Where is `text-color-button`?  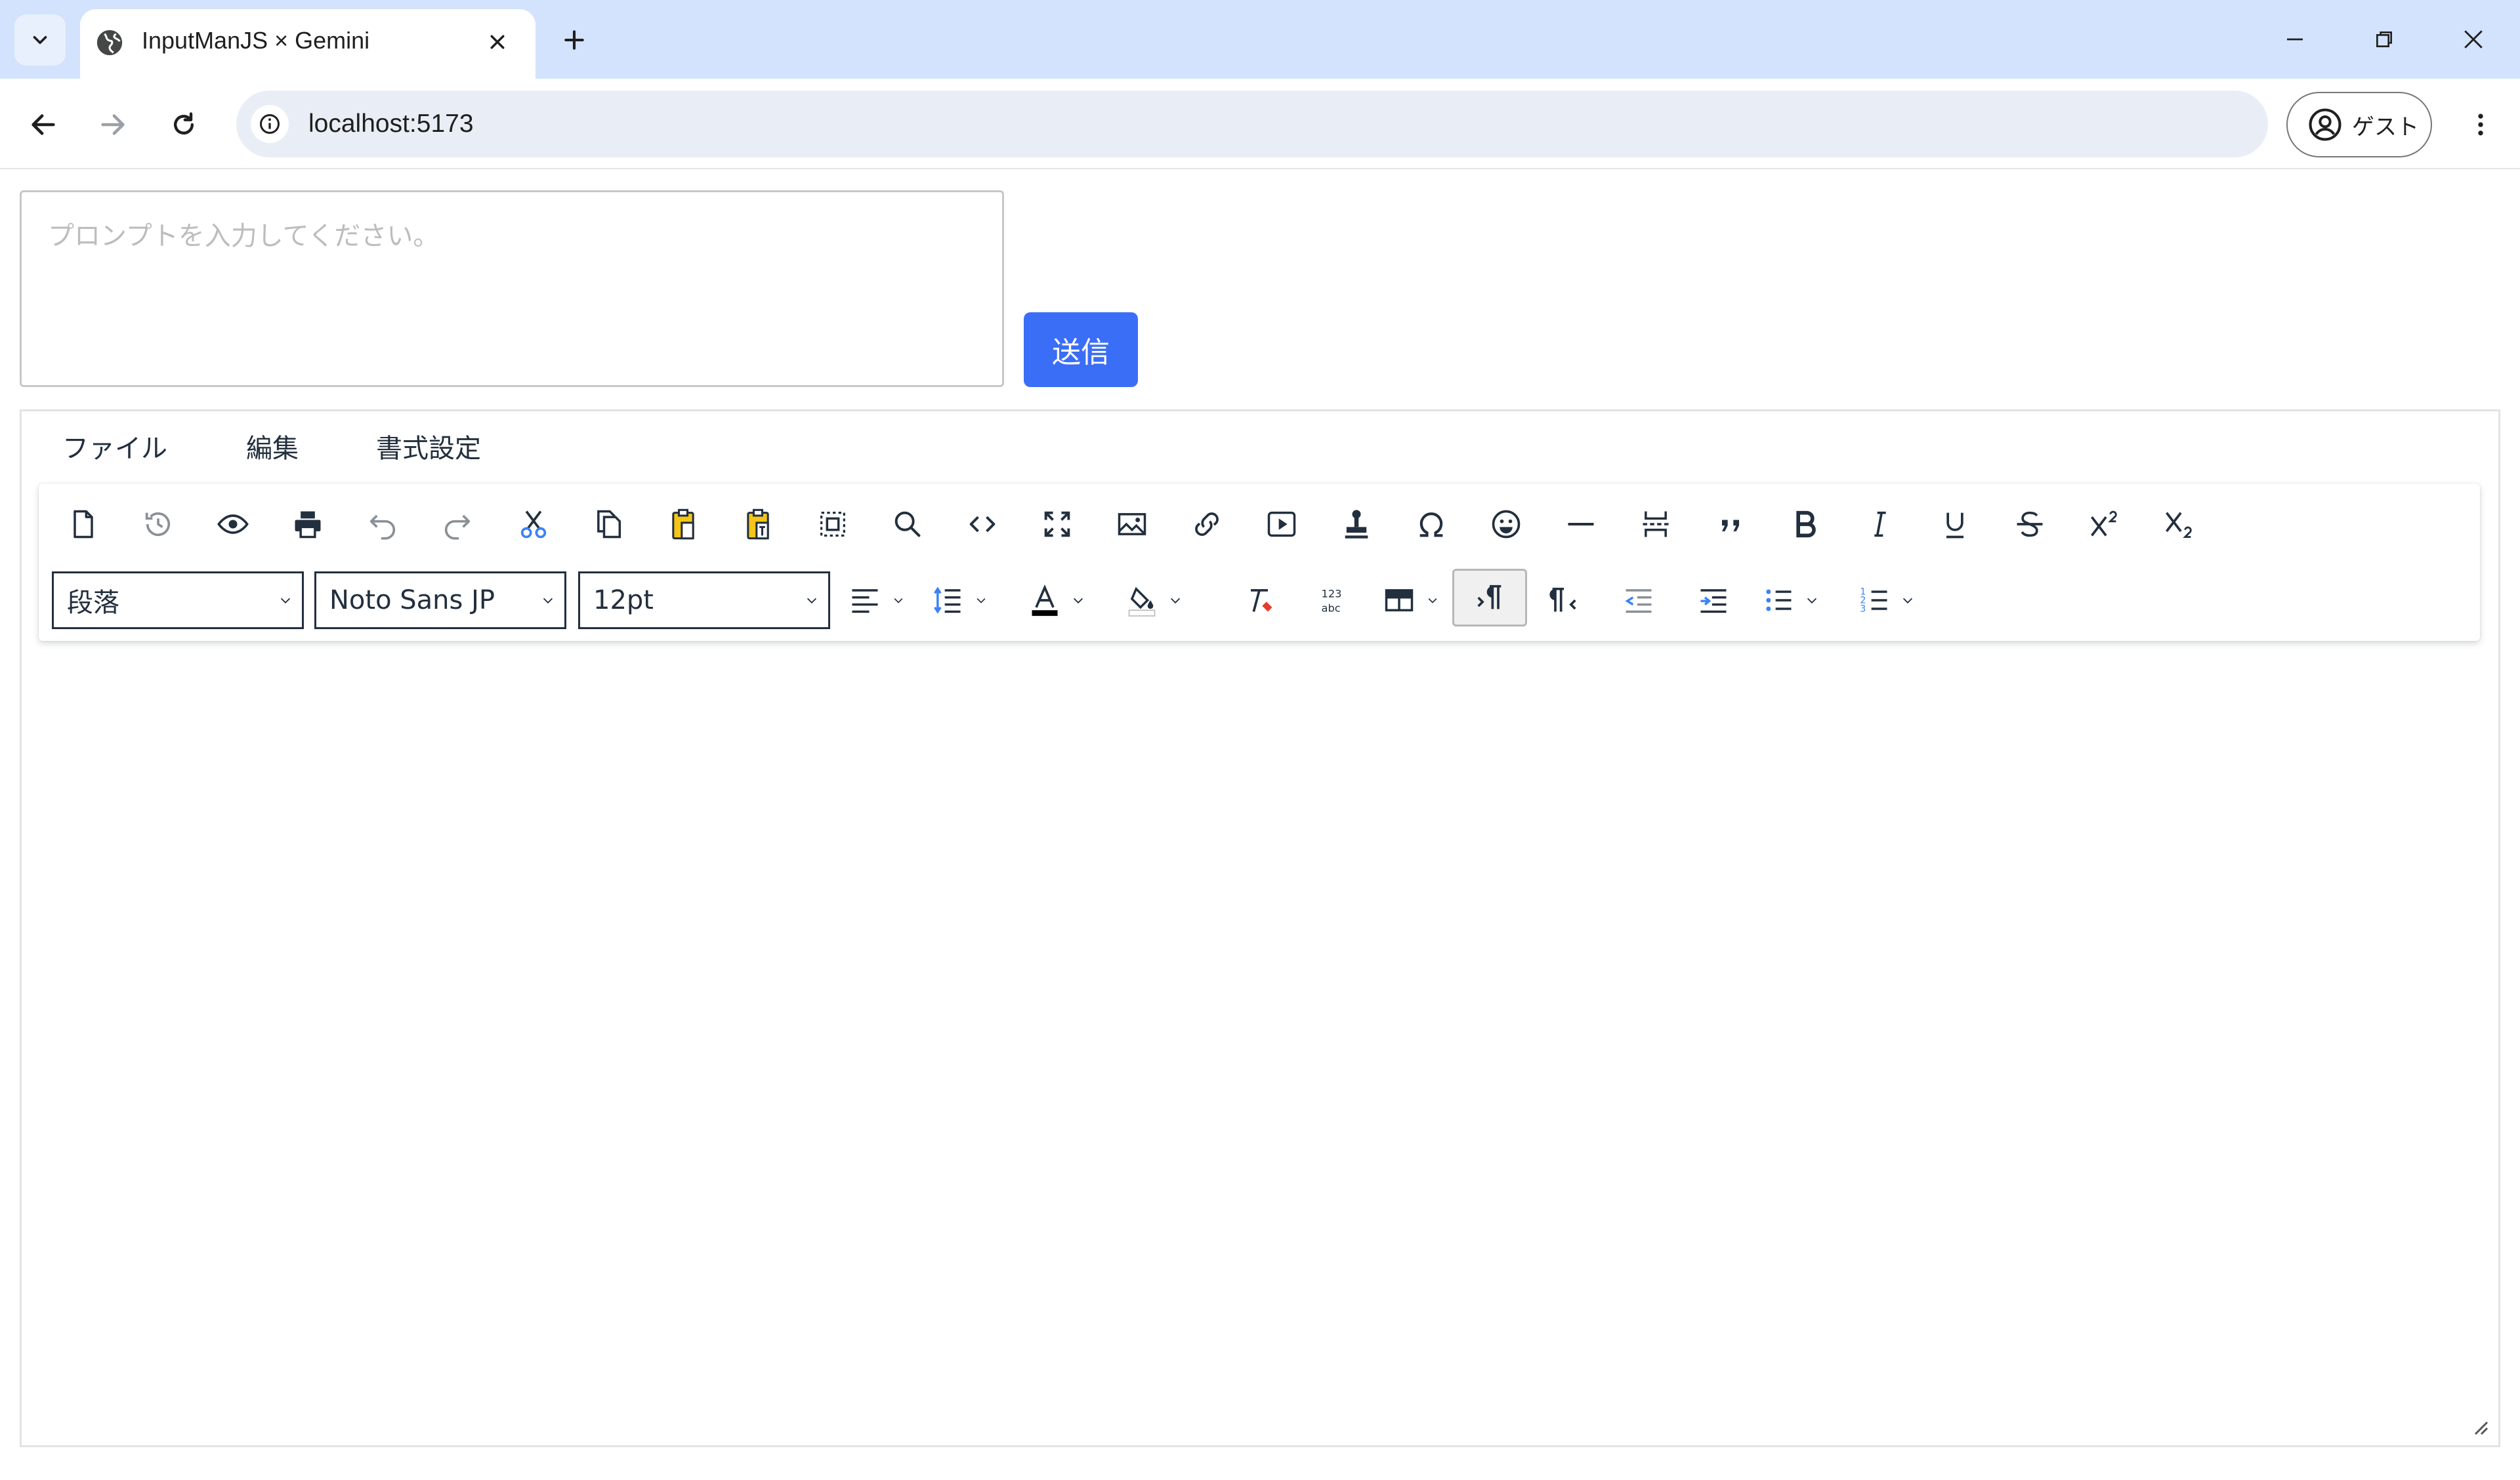
text-color-button is located at coordinates (1056, 600).